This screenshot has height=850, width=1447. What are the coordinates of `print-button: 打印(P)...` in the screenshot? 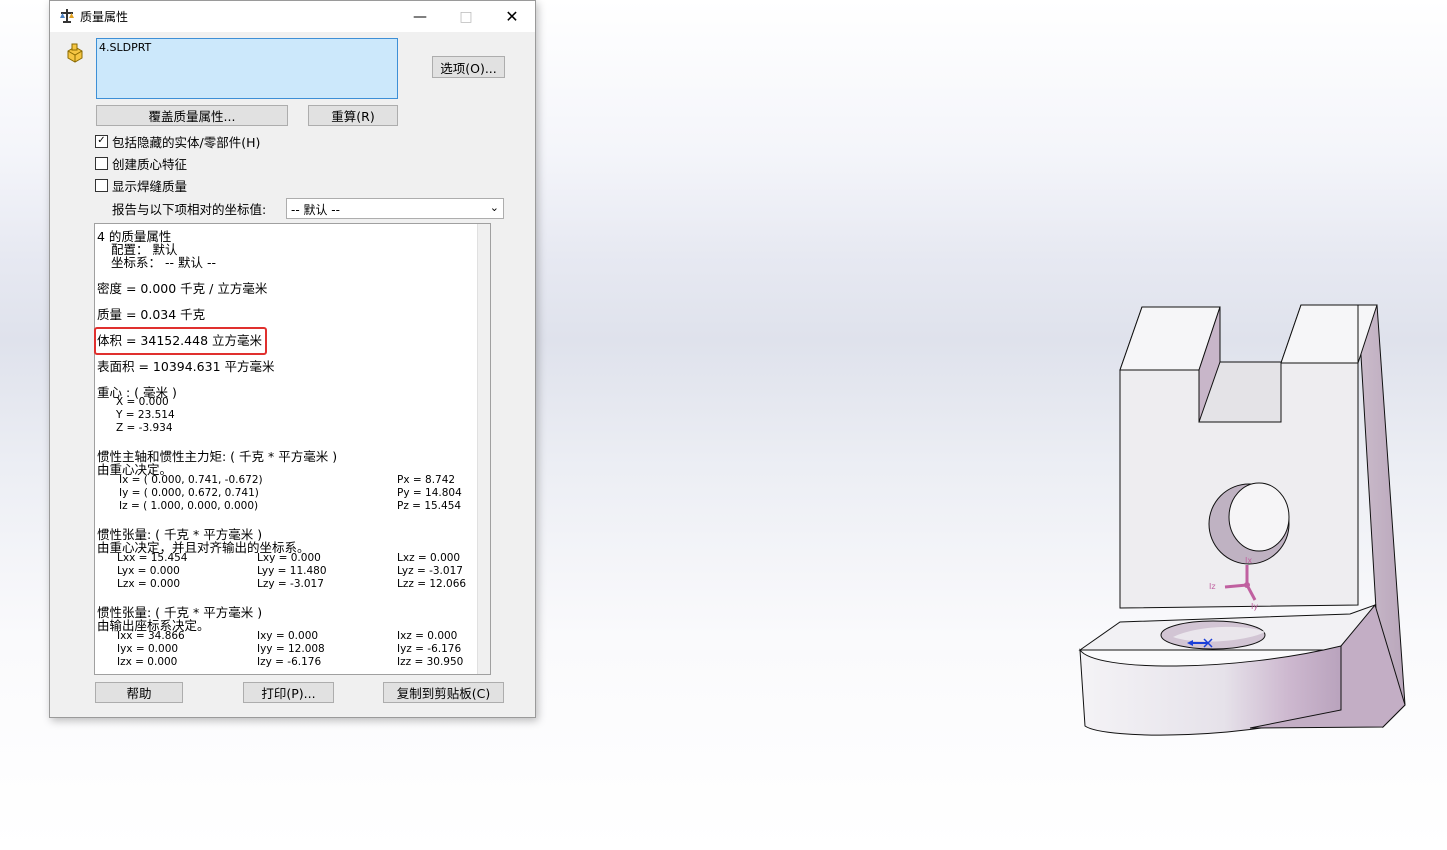 It's located at (288, 692).